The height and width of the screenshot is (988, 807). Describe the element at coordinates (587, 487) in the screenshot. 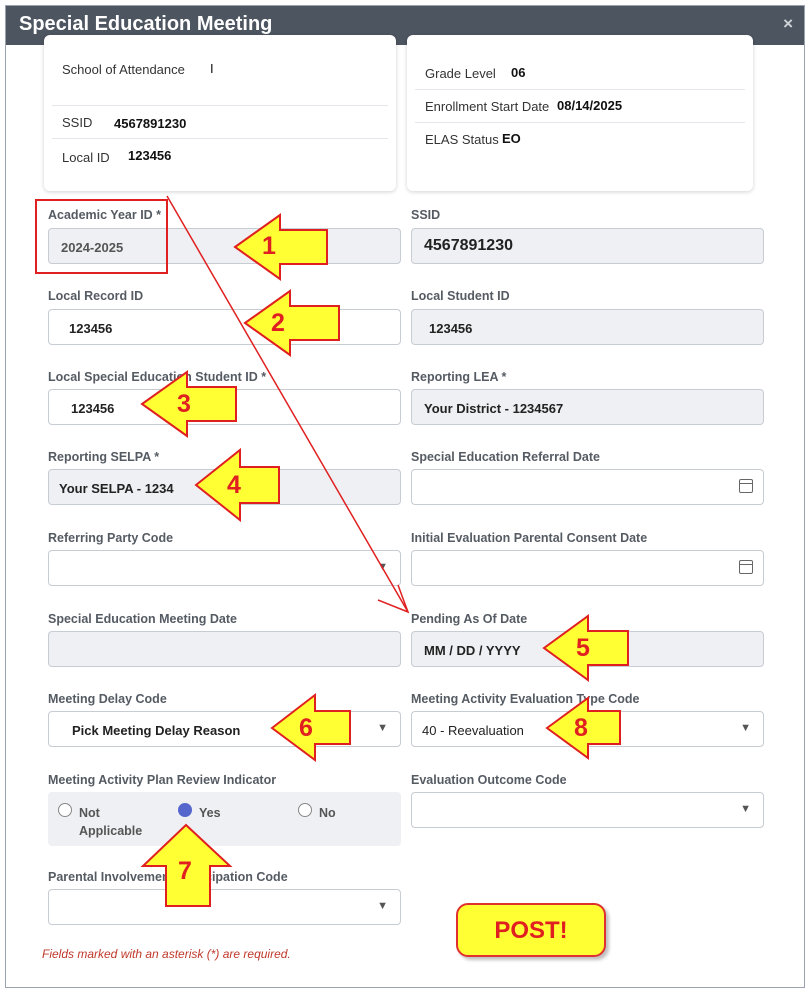

I see `referral-date-input` at that location.